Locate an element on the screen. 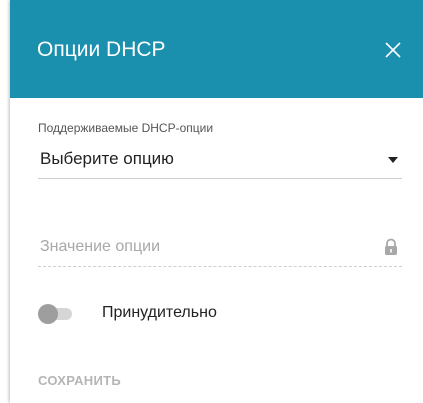 The height and width of the screenshot is (403, 423). toggle-knob is located at coordinates (48, 314).